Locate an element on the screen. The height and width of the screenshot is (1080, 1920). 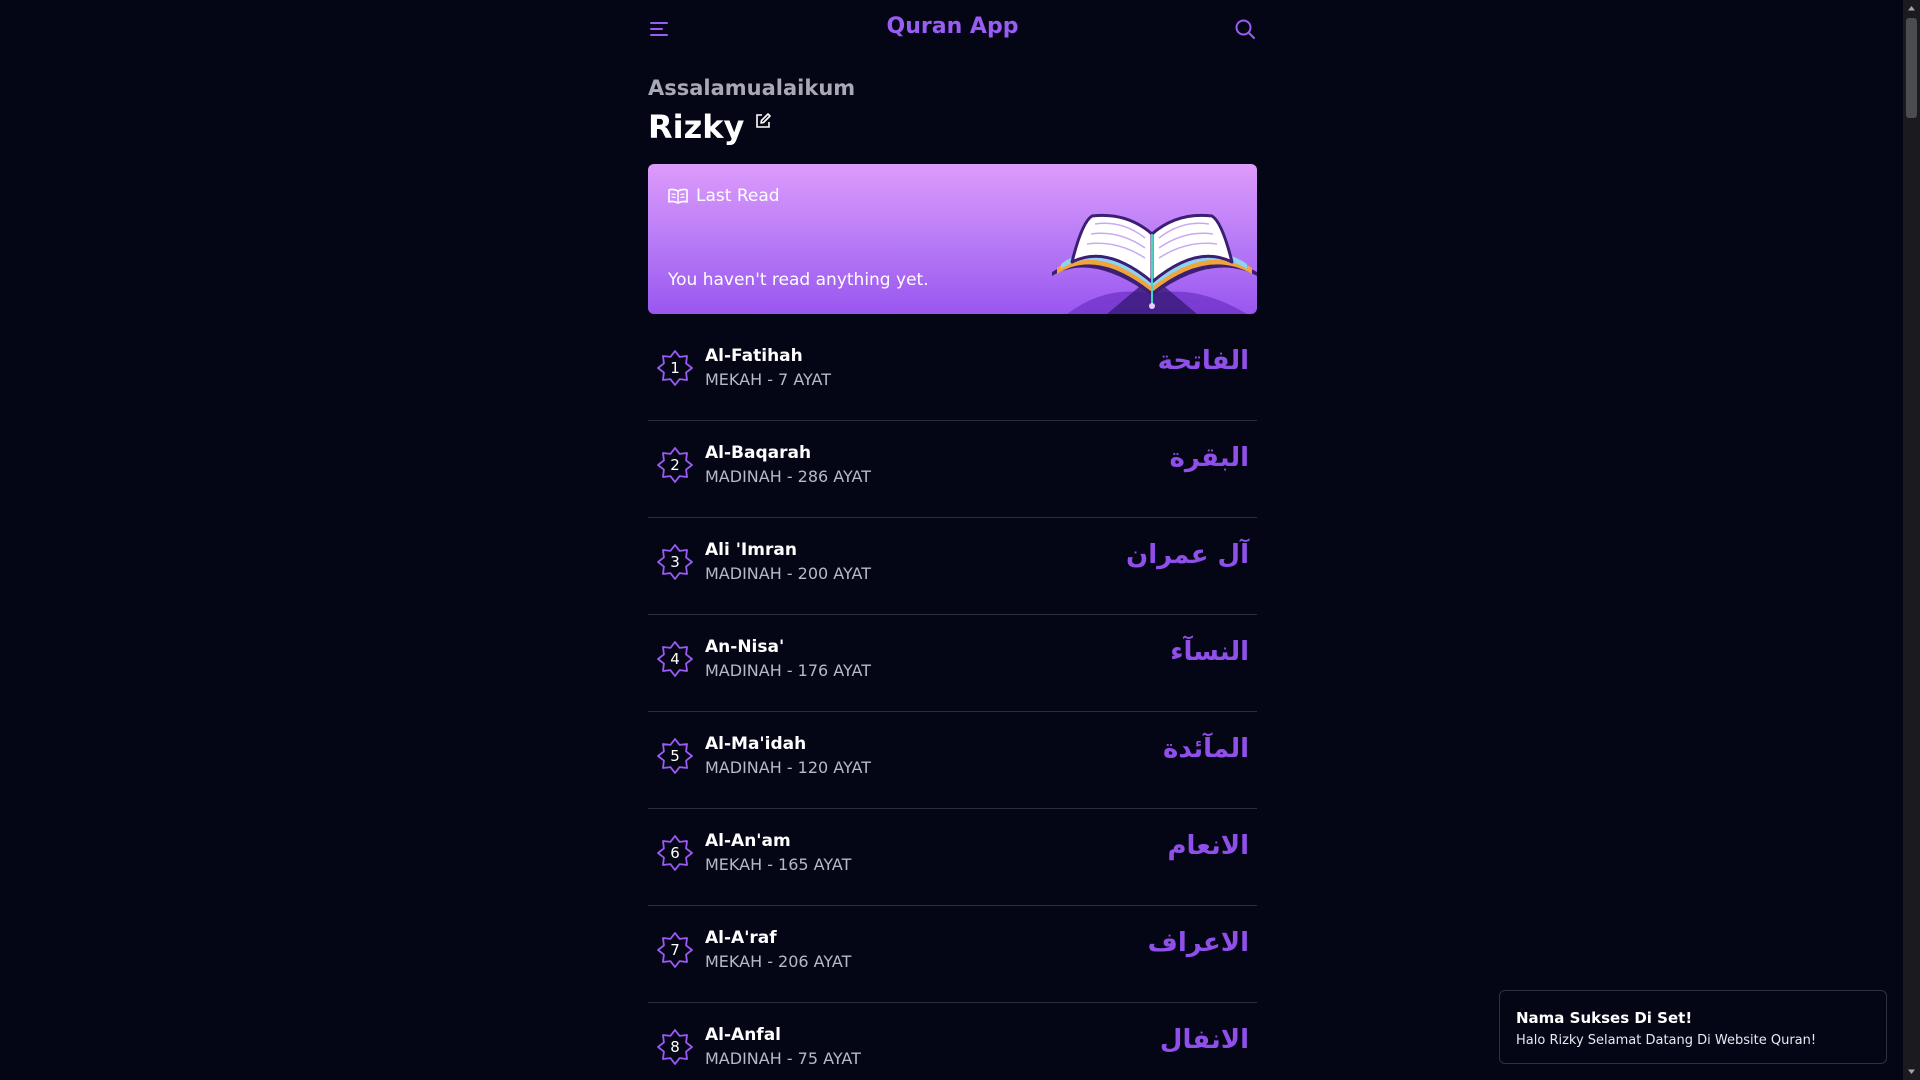
surah-number: 4 is located at coordinates (675, 659).